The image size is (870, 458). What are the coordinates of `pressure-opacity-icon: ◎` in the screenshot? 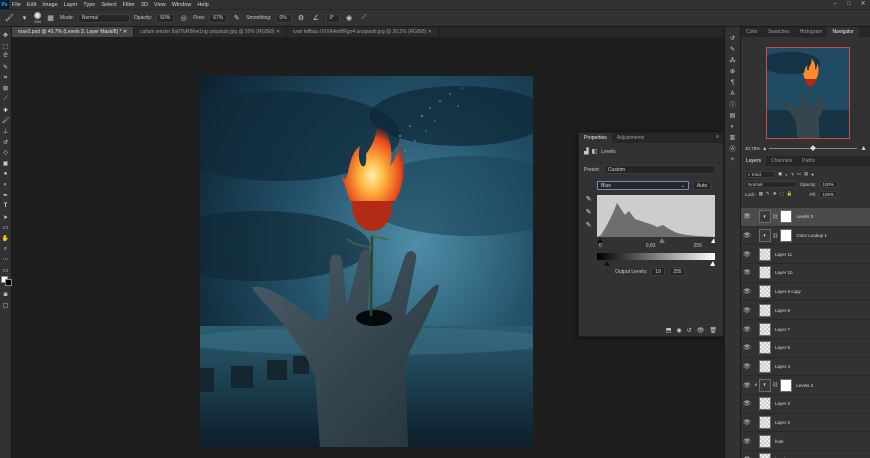 It's located at (183, 18).